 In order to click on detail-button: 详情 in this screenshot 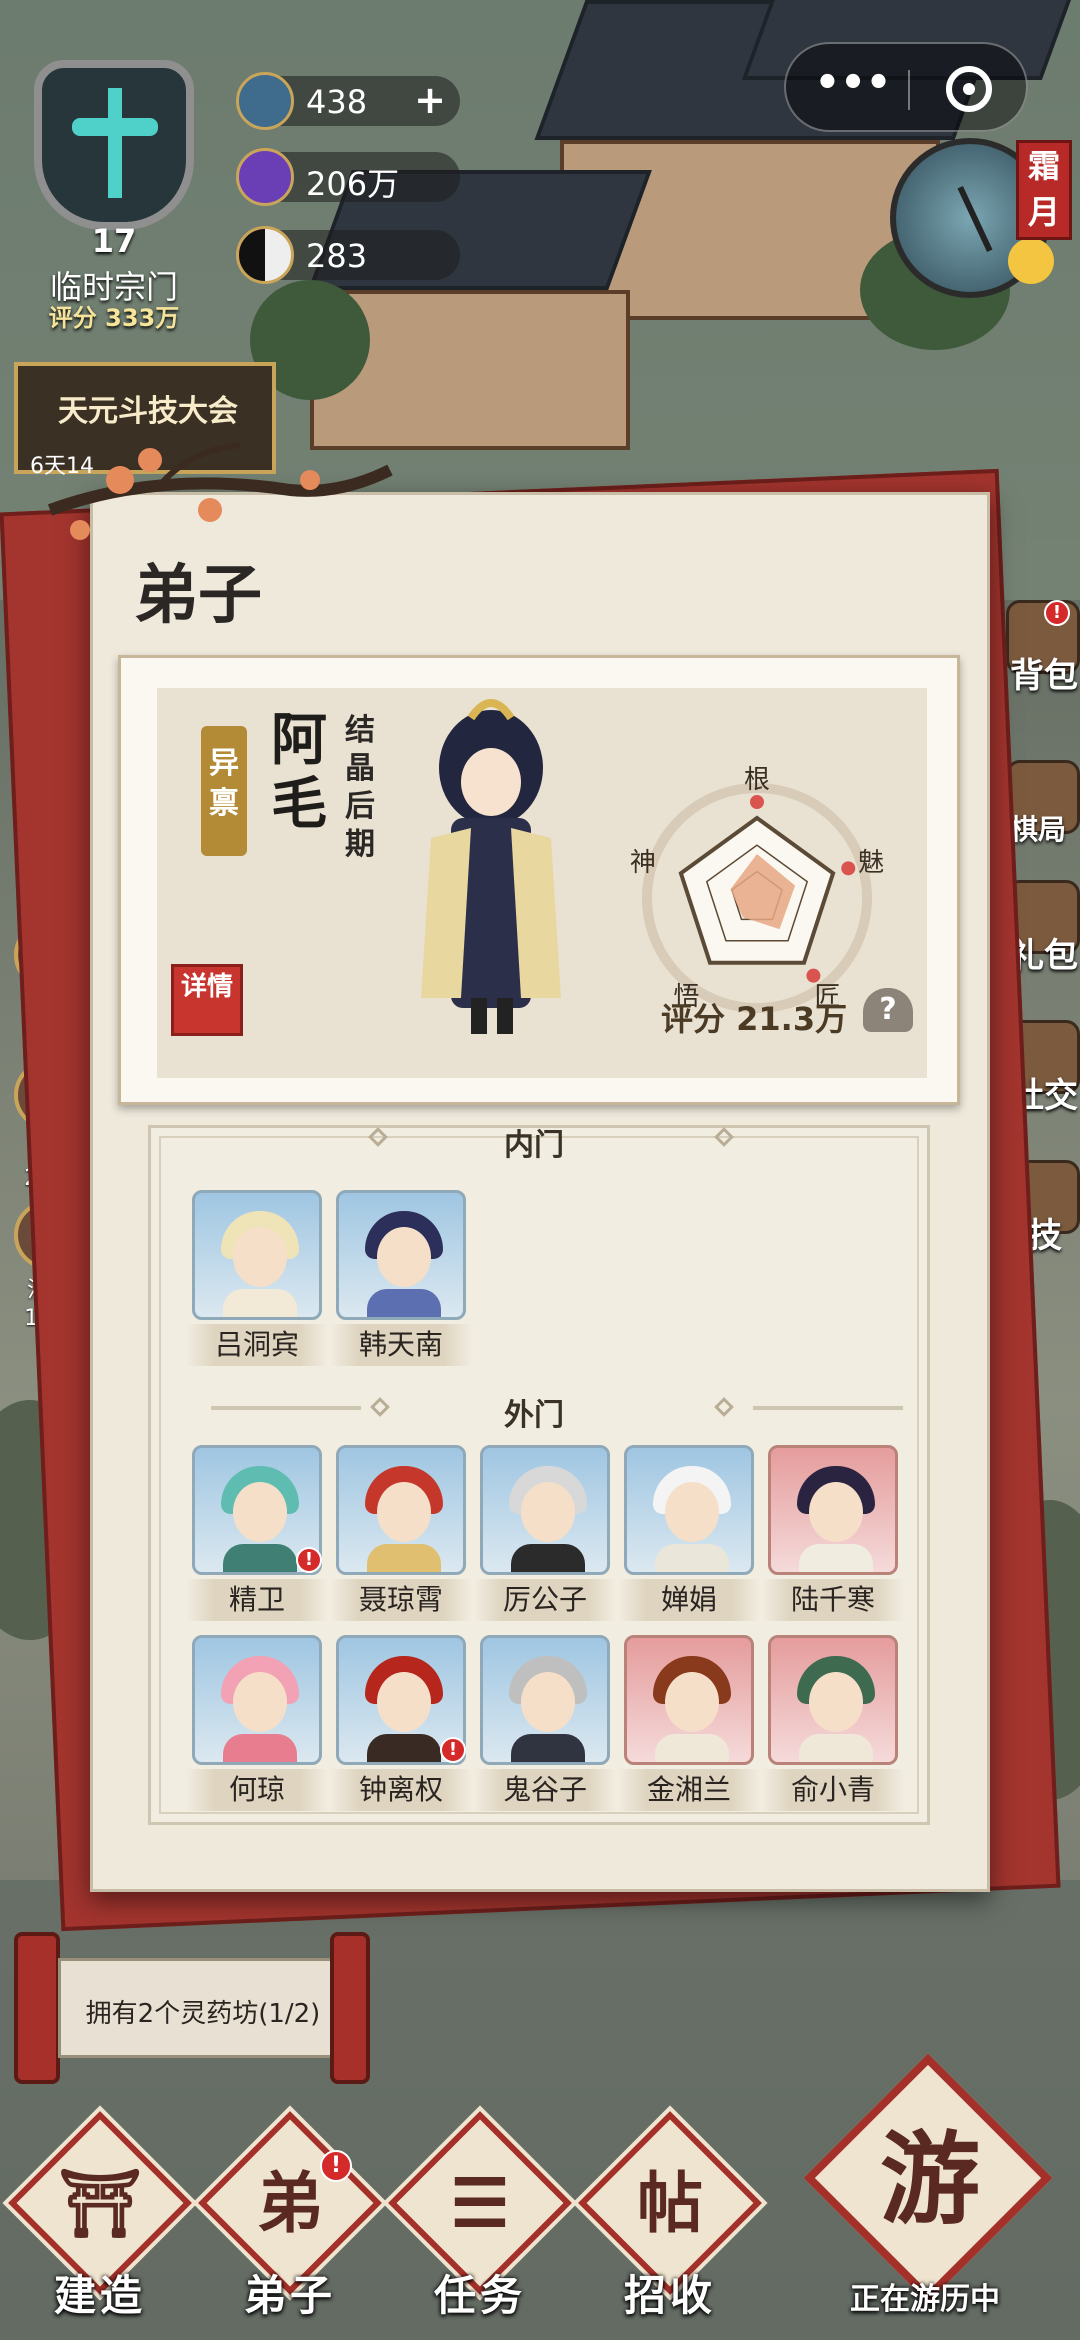, I will do `click(207, 1000)`.